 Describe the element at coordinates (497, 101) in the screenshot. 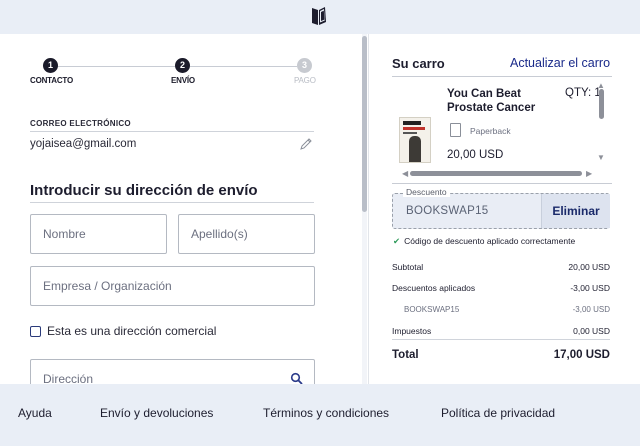

I see `cart-item-title: You Can Beat Prostate Cancer` at that location.